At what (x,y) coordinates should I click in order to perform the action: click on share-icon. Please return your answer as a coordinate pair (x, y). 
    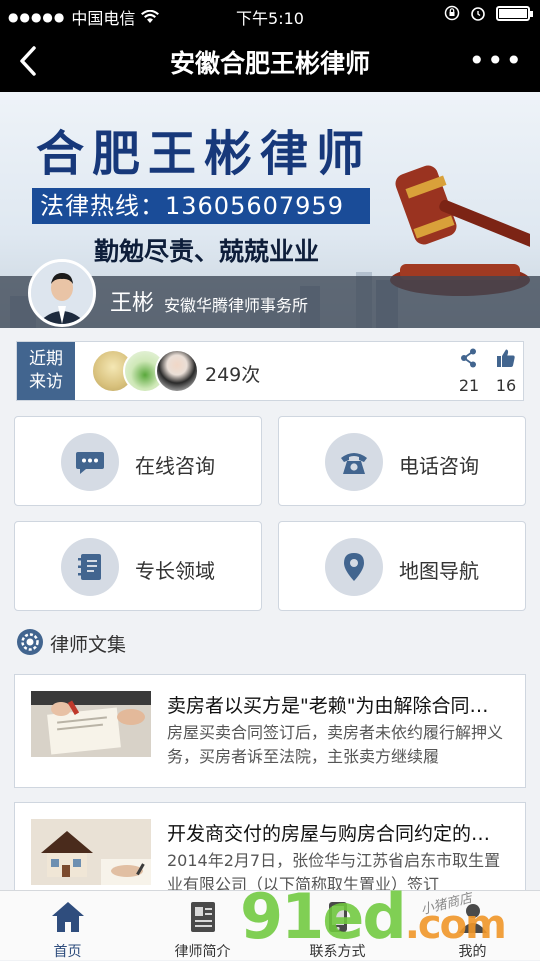
    Looking at the image, I should click on (468, 358).